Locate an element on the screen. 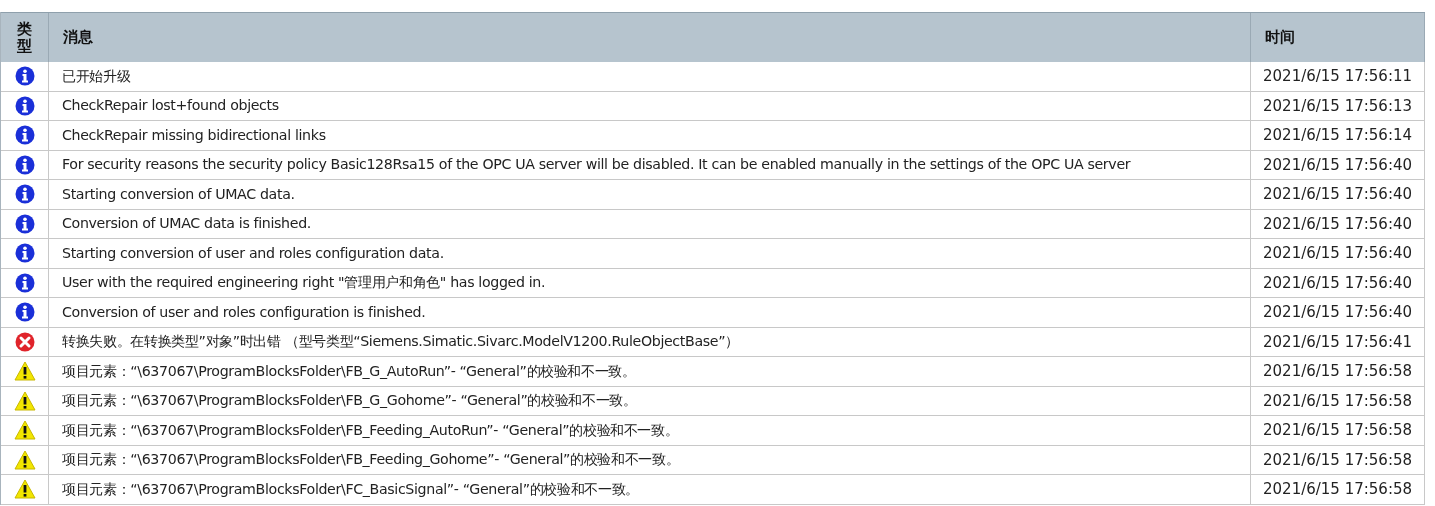 This screenshot has height=506, width=1435. time-cell: 2021/6/15 17:56:14 is located at coordinates (1338, 135).